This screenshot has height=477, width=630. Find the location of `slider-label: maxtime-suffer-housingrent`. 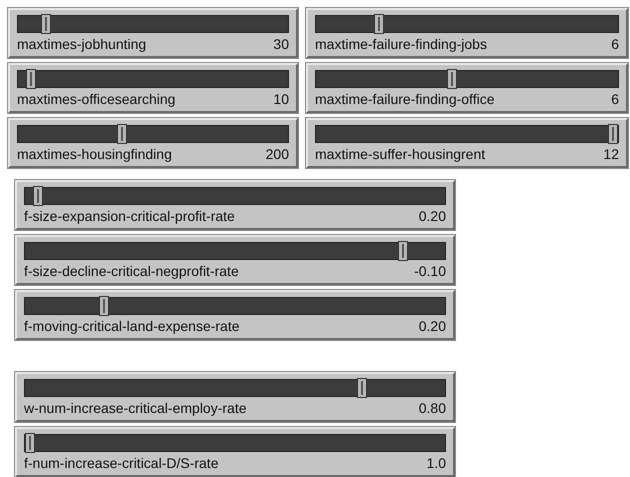

slider-label: maxtime-suffer-housingrent is located at coordinates (400, 154).